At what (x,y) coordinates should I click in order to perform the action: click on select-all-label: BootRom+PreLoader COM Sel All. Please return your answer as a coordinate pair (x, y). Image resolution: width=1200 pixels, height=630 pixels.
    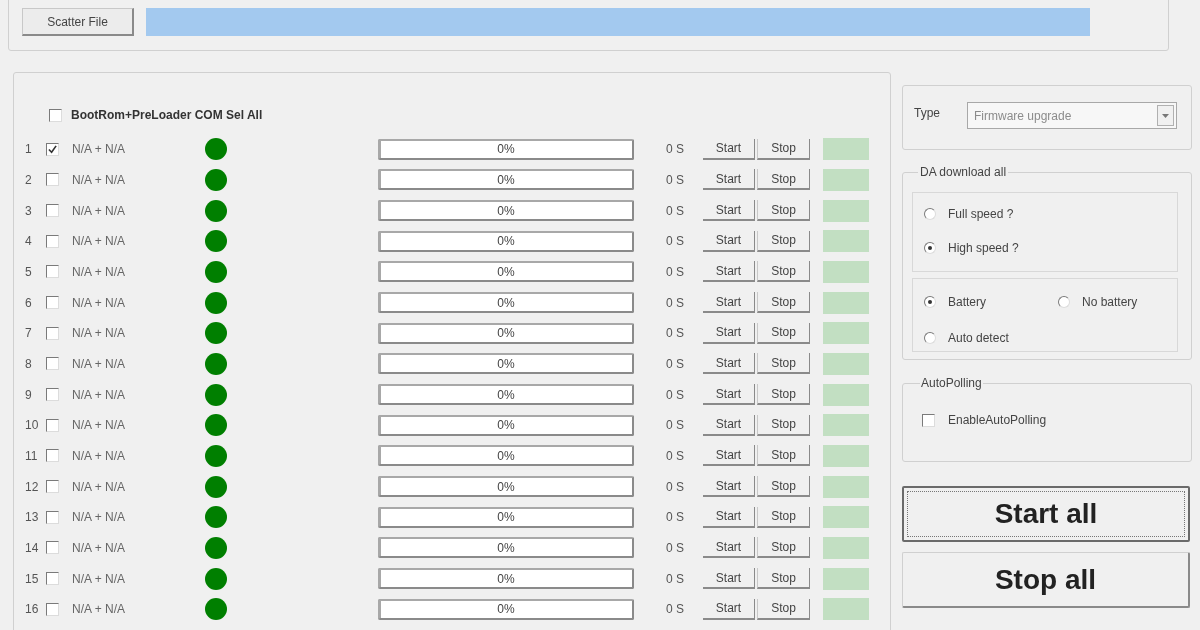
    Looking at the image, I should click on (167, 115).